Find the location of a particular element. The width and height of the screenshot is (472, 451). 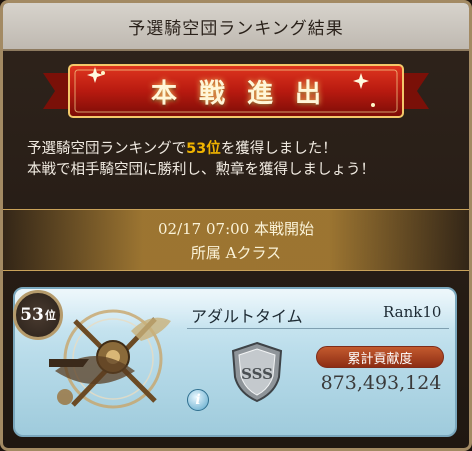

rank-badge: 53 位 is located at coordinates (38, 315).